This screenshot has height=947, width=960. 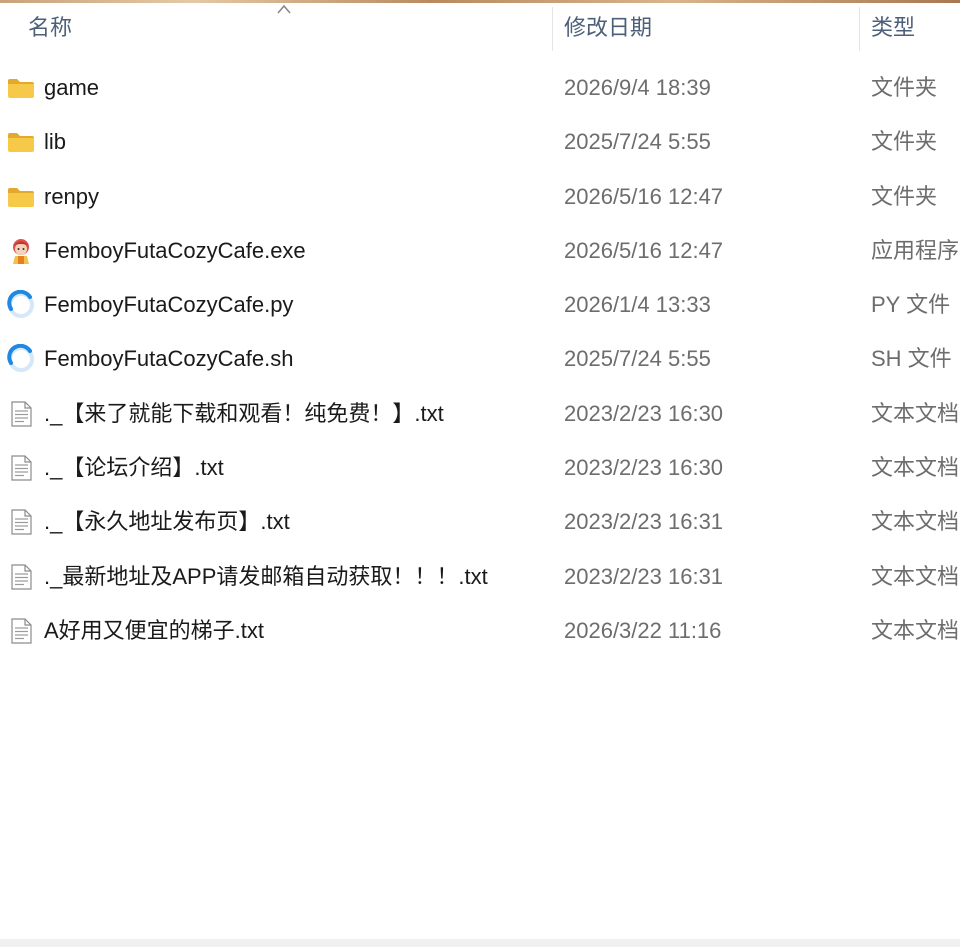 I want to click on column-header-bar: 名称 修改日期 类型, so click(x=480, y=28).